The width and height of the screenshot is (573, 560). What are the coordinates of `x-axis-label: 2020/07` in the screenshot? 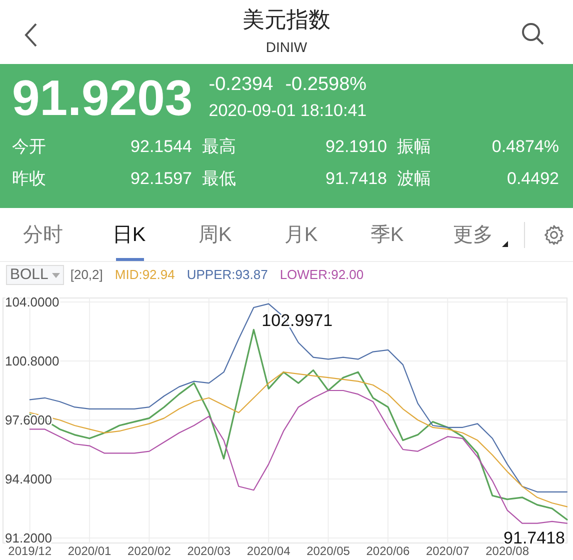 It's located at (448, 551).